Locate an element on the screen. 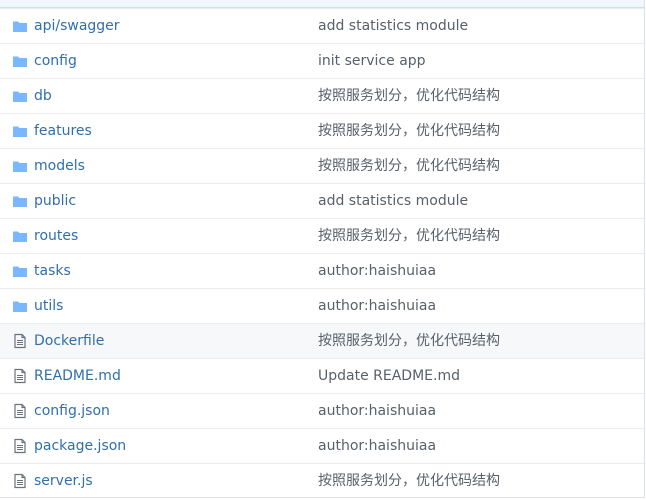 This screenshot has width=646, height=500. file-name-link: config.json is located at coordinates (72, 411).